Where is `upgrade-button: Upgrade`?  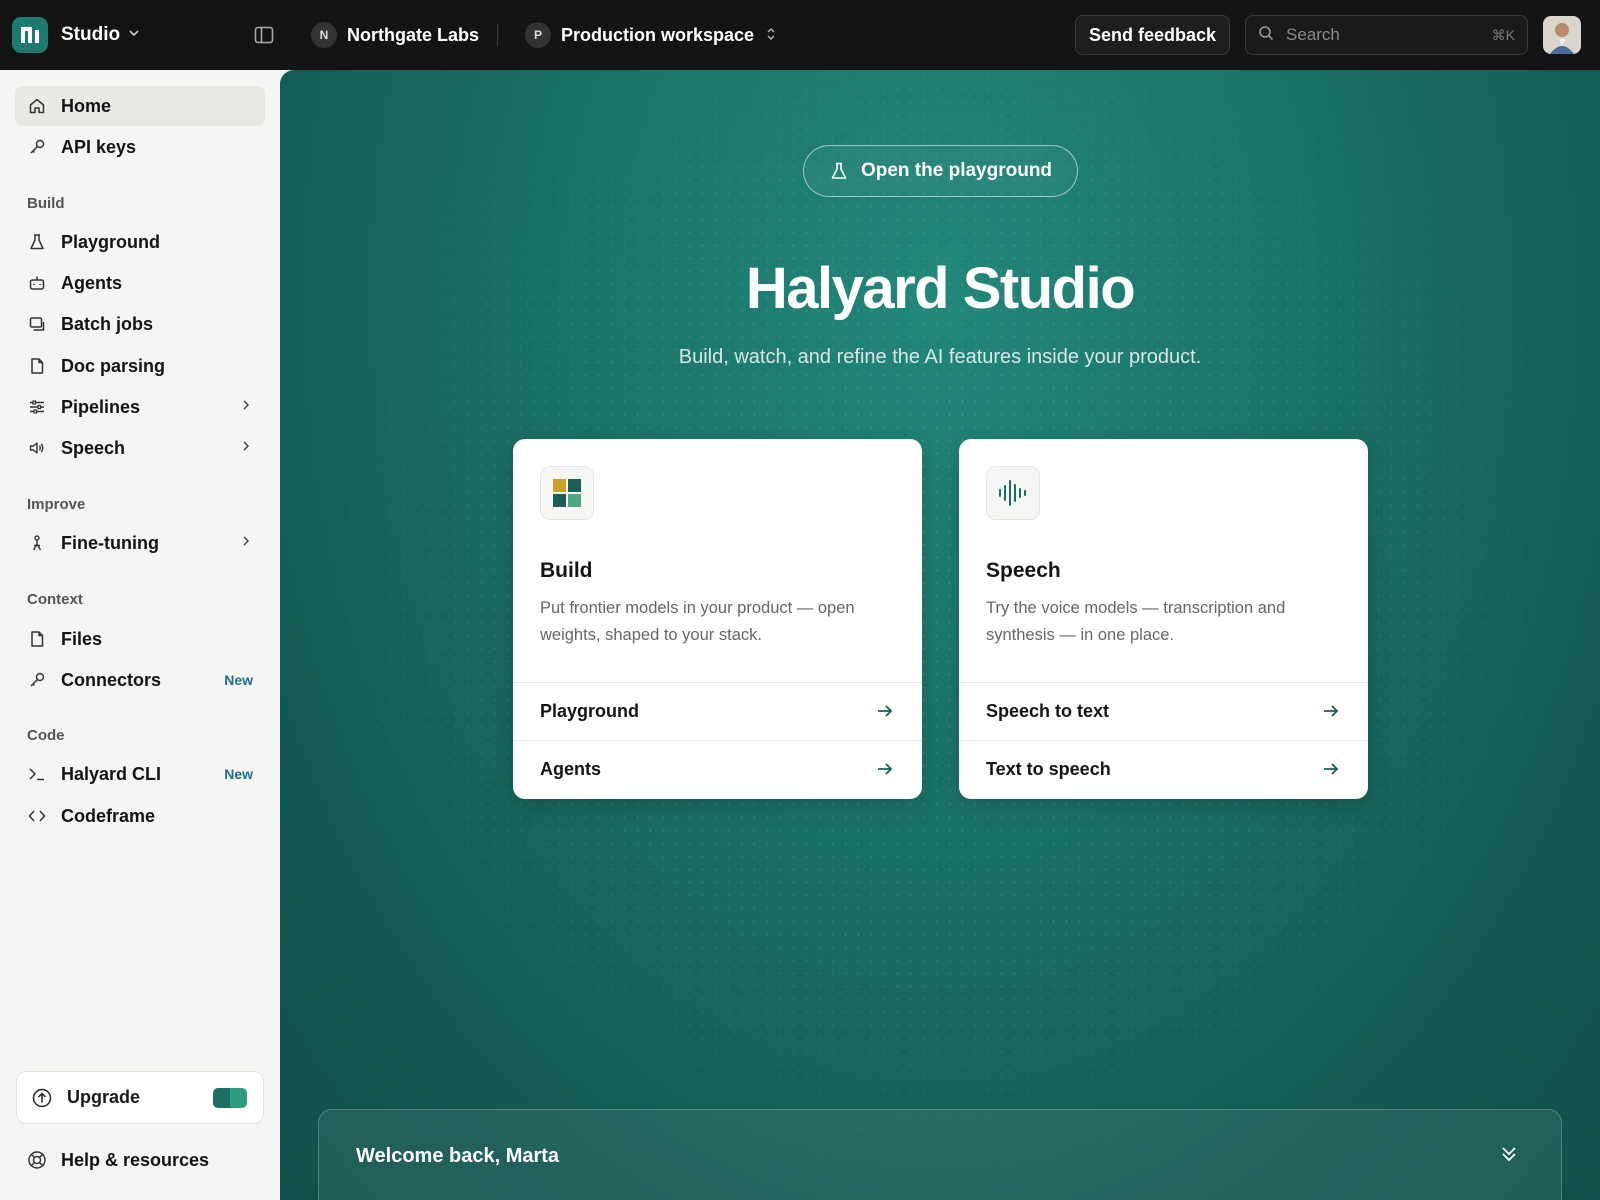
upgrade-button: Upgrade is located at coordinates (140, 1097).